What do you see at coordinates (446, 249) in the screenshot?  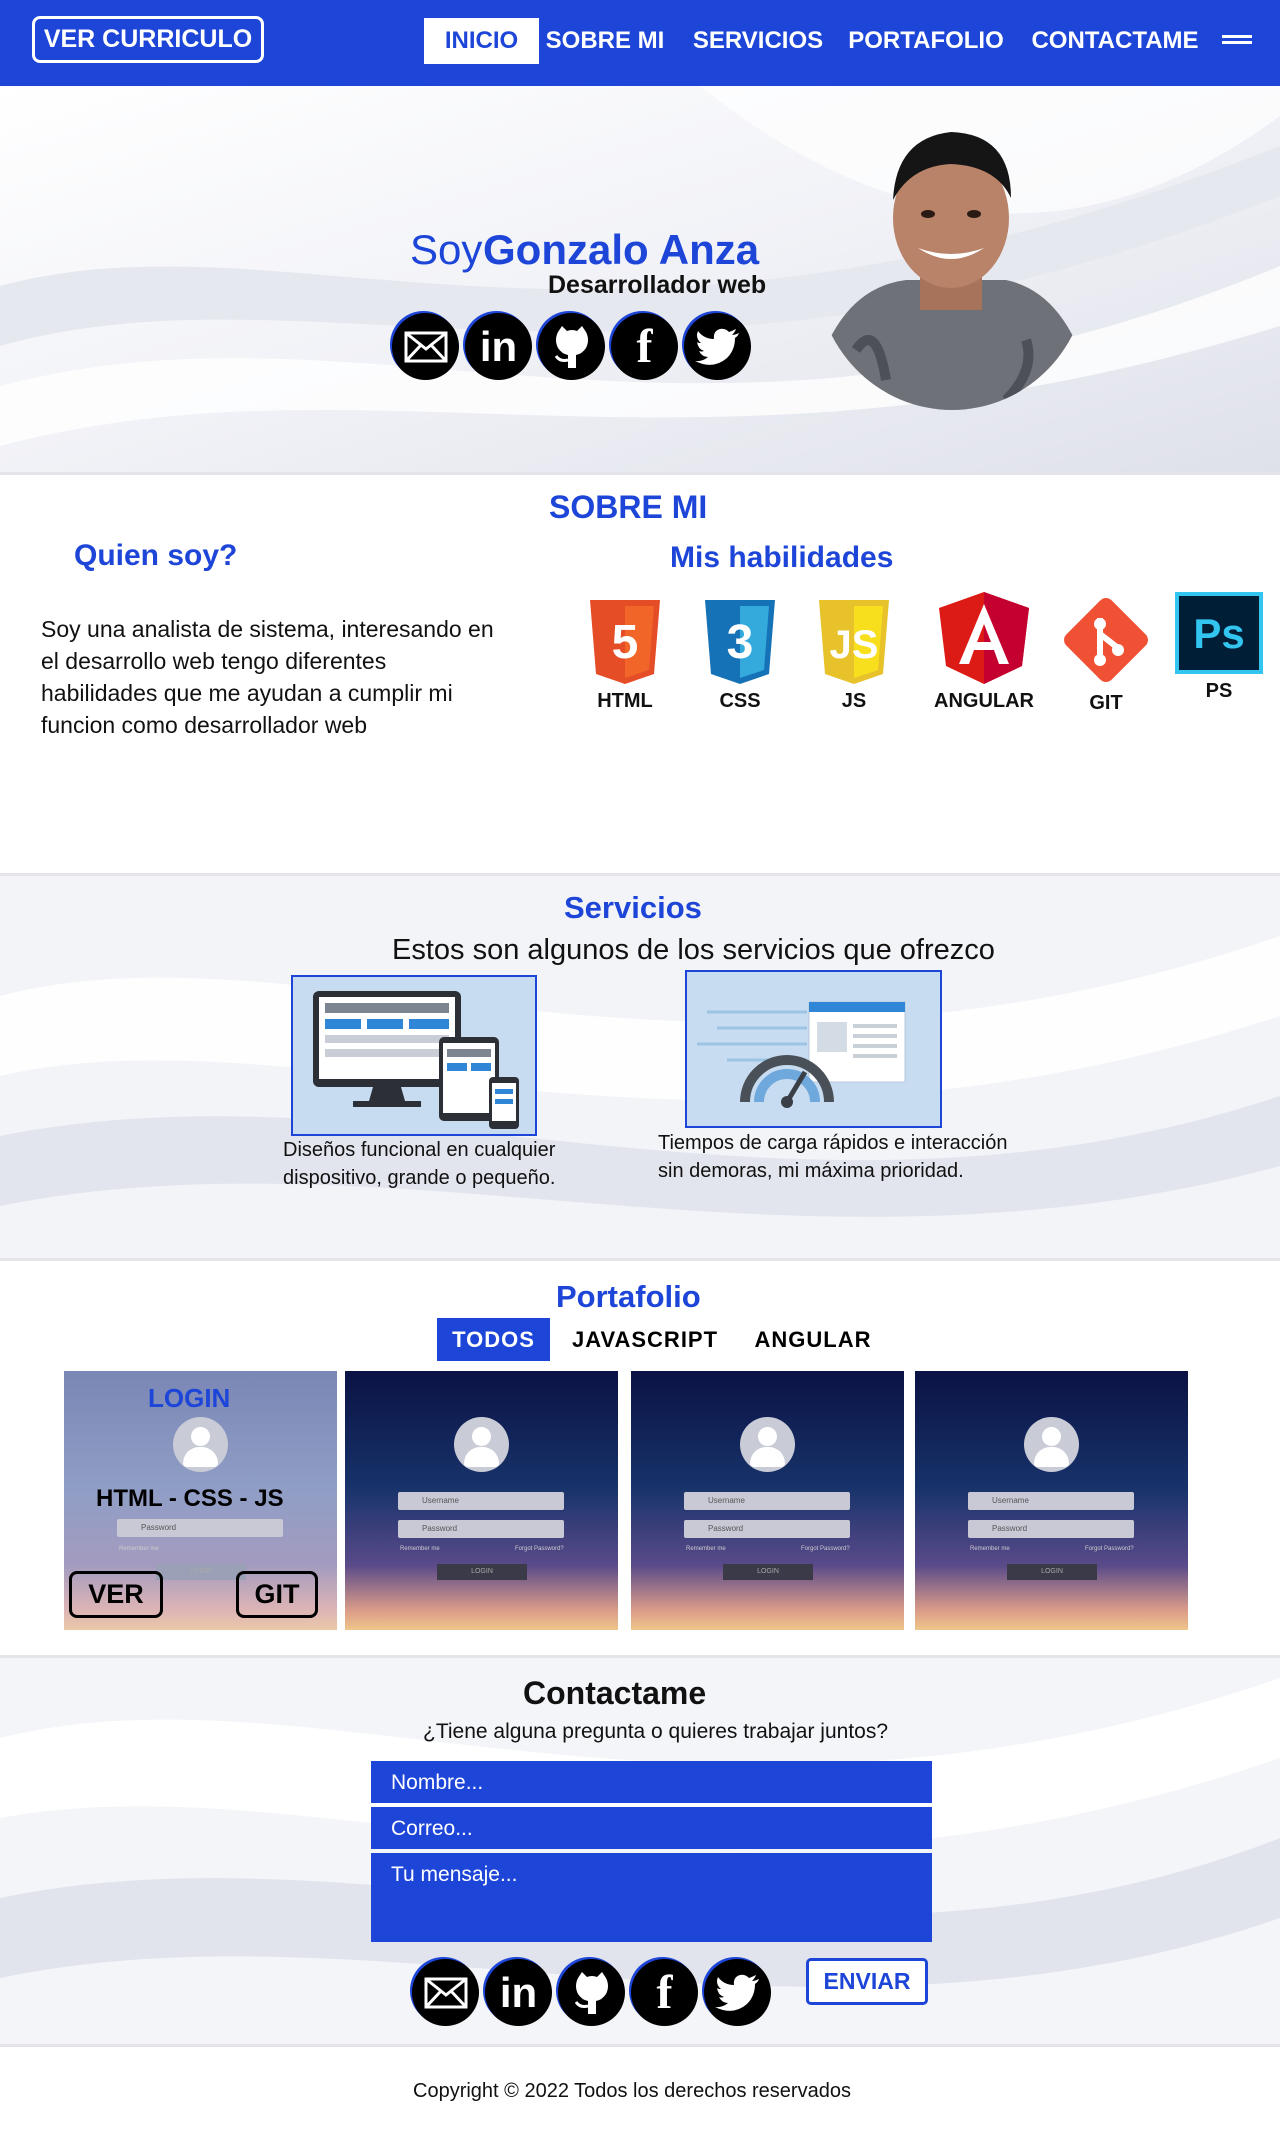 I see `hero-prefix: Soy` at bounding box center [446, 249].